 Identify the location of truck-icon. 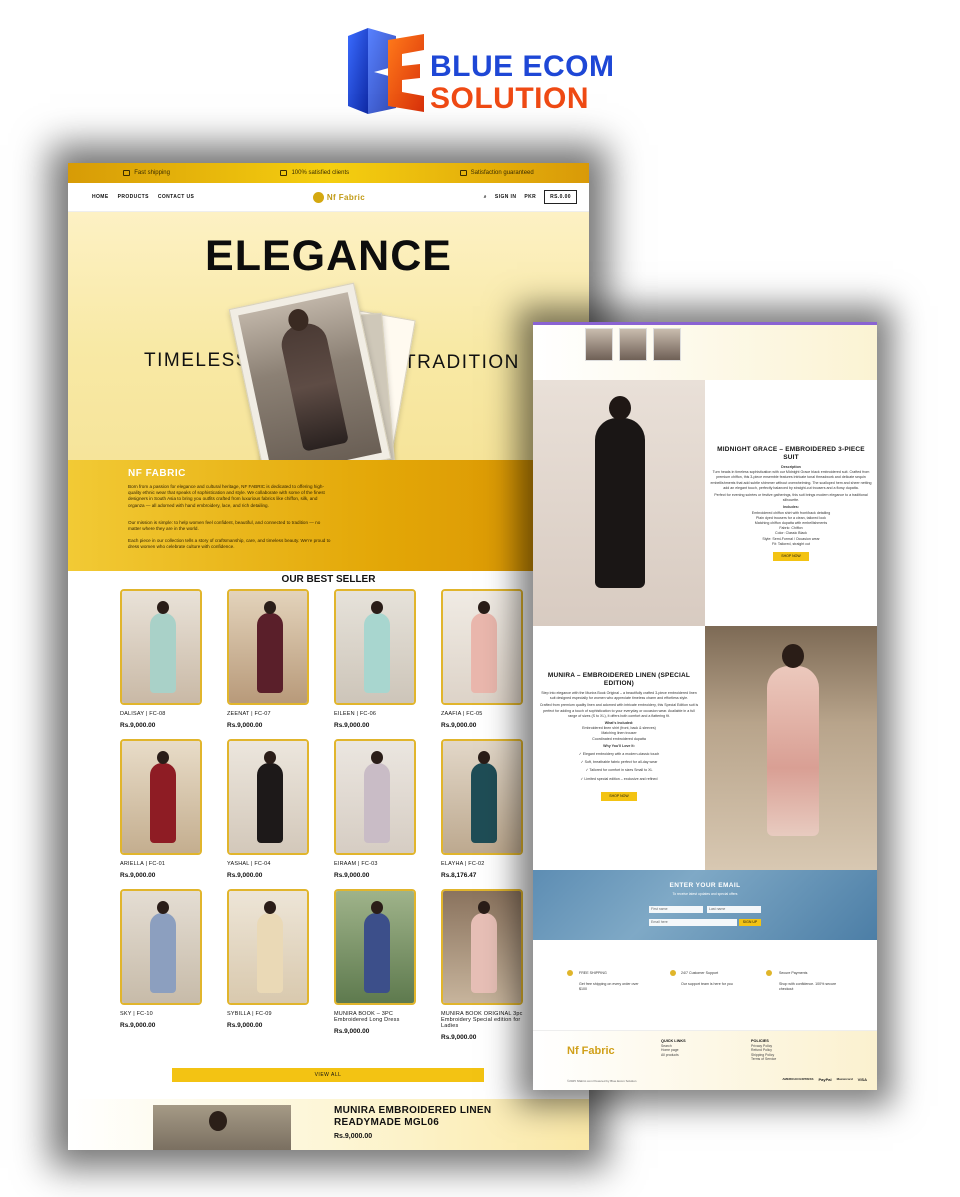
(127, 173).